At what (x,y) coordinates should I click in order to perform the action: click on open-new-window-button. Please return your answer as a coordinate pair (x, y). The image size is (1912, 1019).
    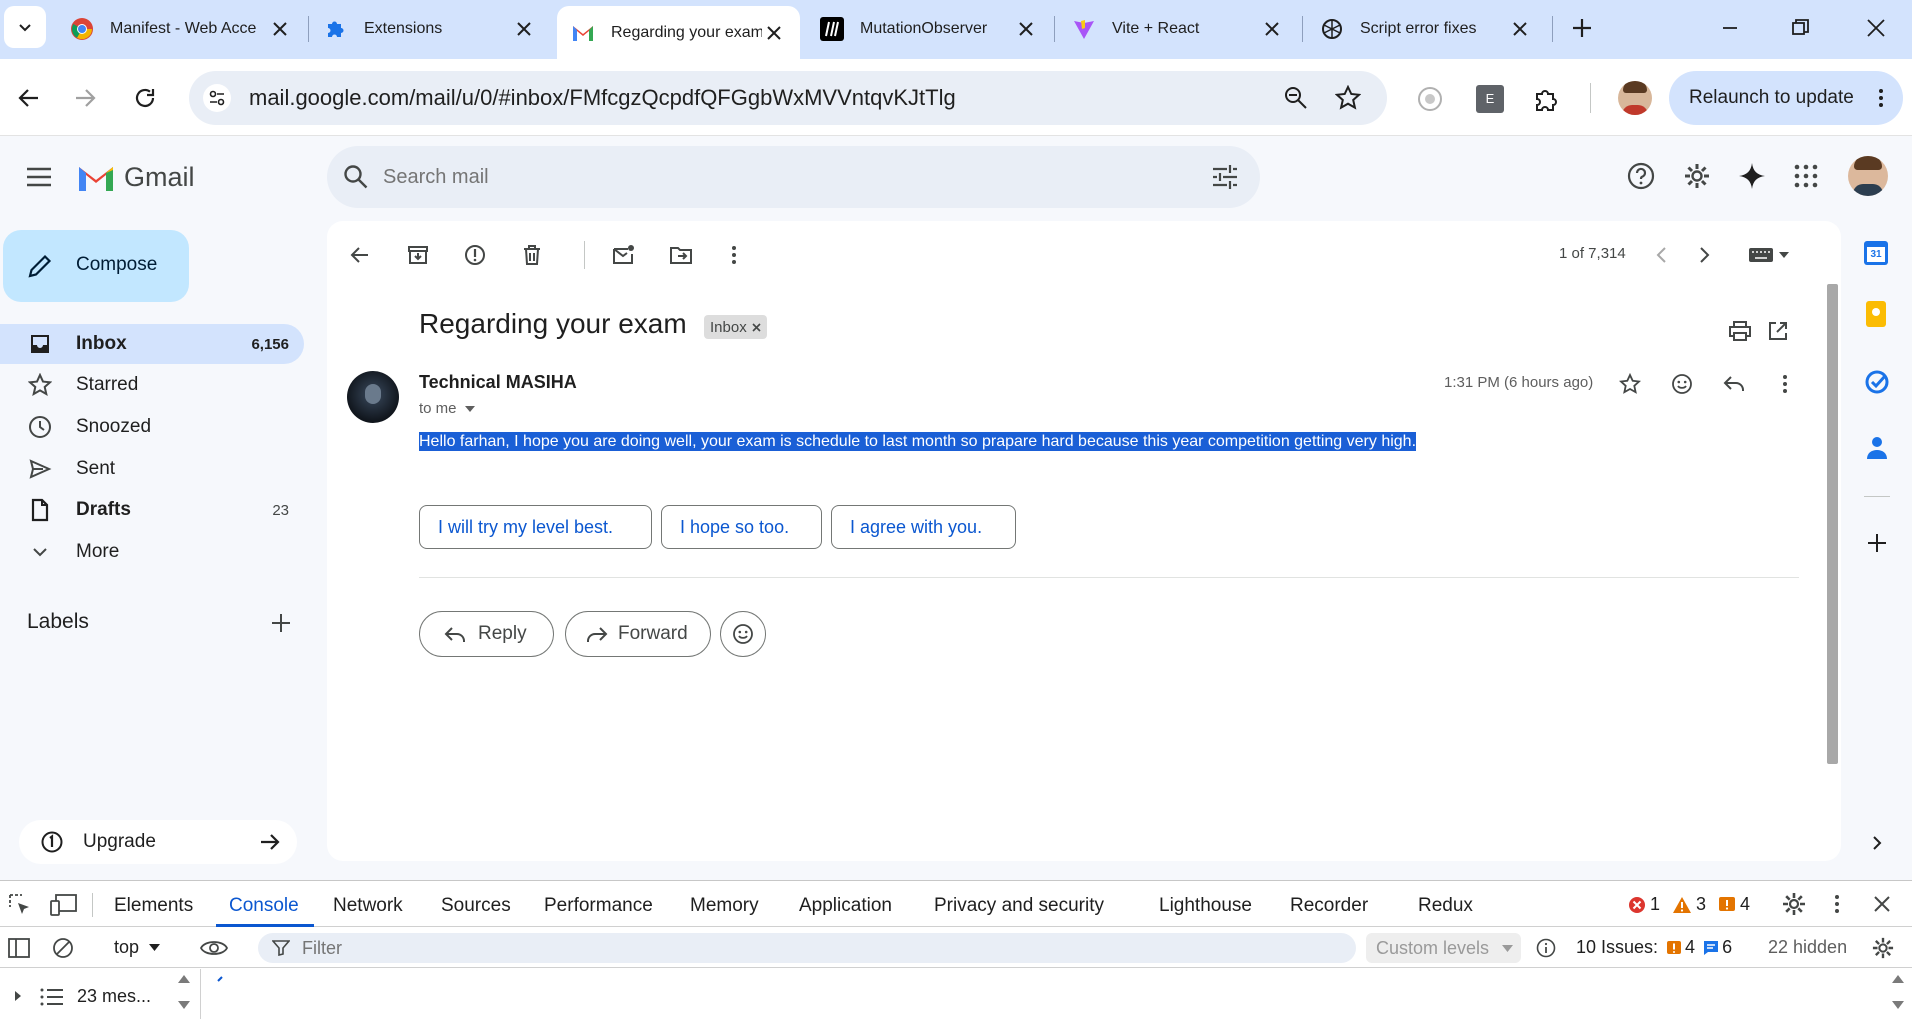
    Looking at the image, I should click on (1778, 331).